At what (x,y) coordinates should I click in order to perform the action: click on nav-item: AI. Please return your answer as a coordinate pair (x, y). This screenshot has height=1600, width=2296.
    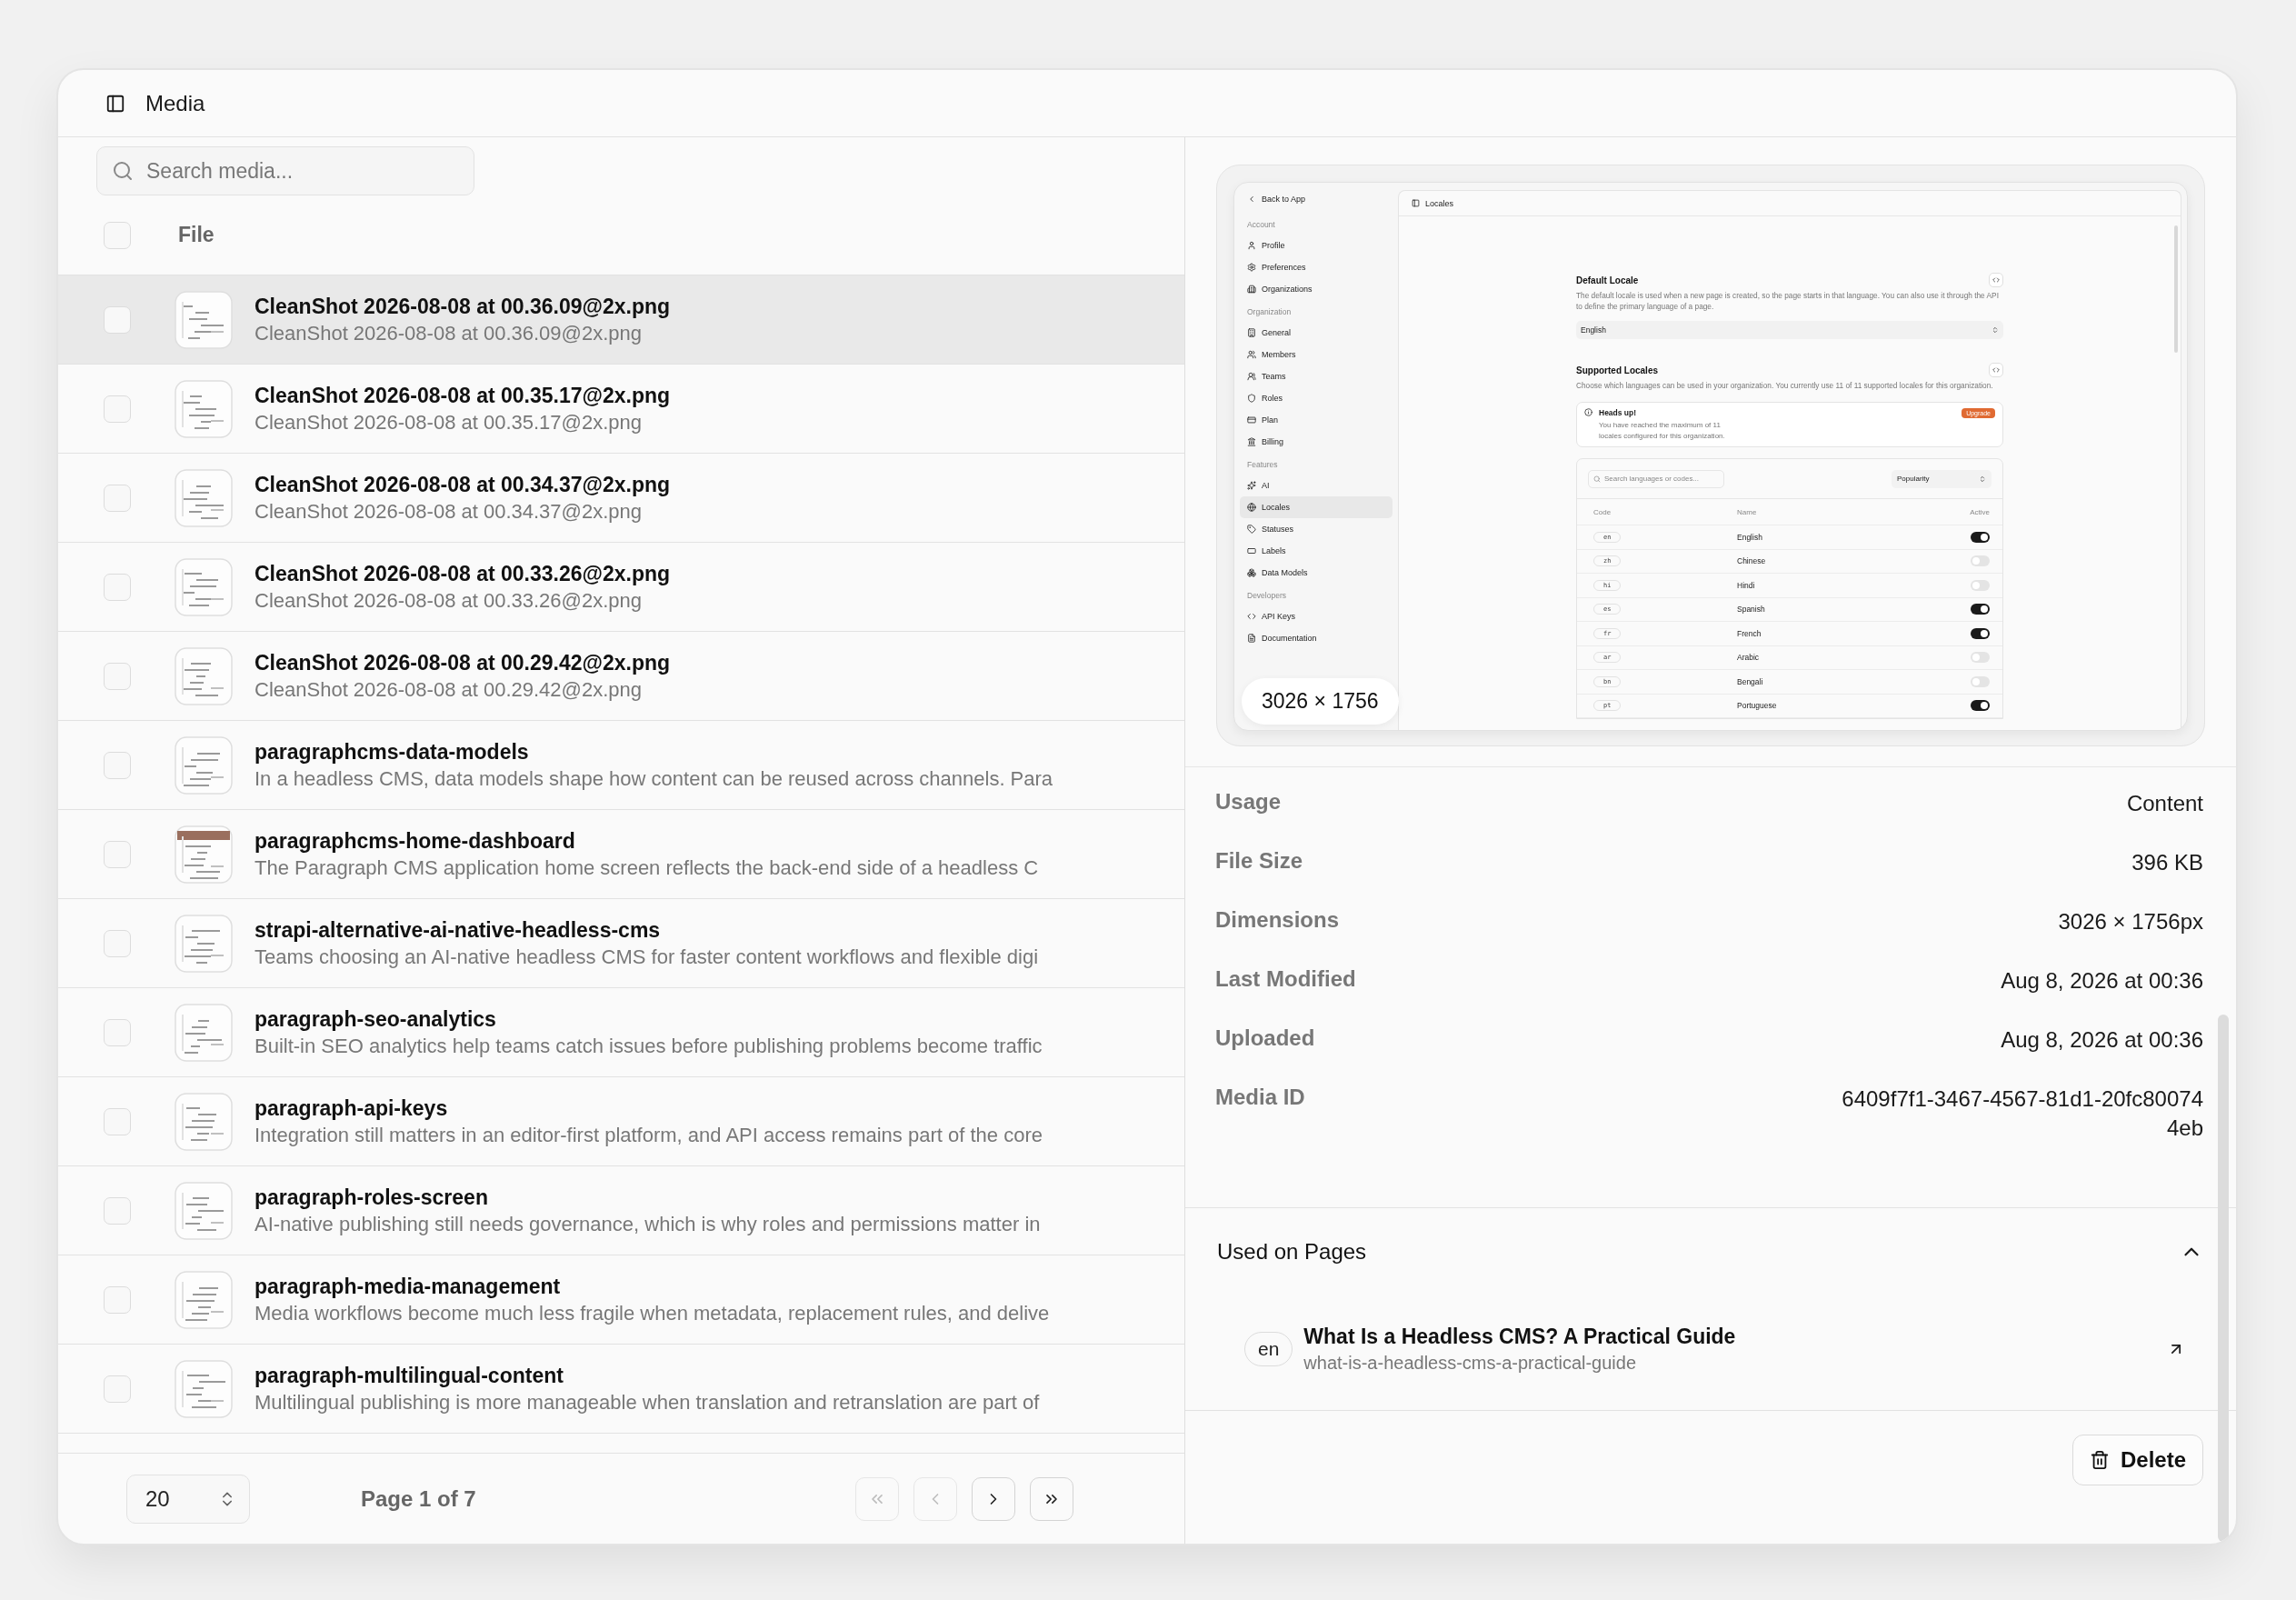
    Looking at the image, I should click on (1316, 486).